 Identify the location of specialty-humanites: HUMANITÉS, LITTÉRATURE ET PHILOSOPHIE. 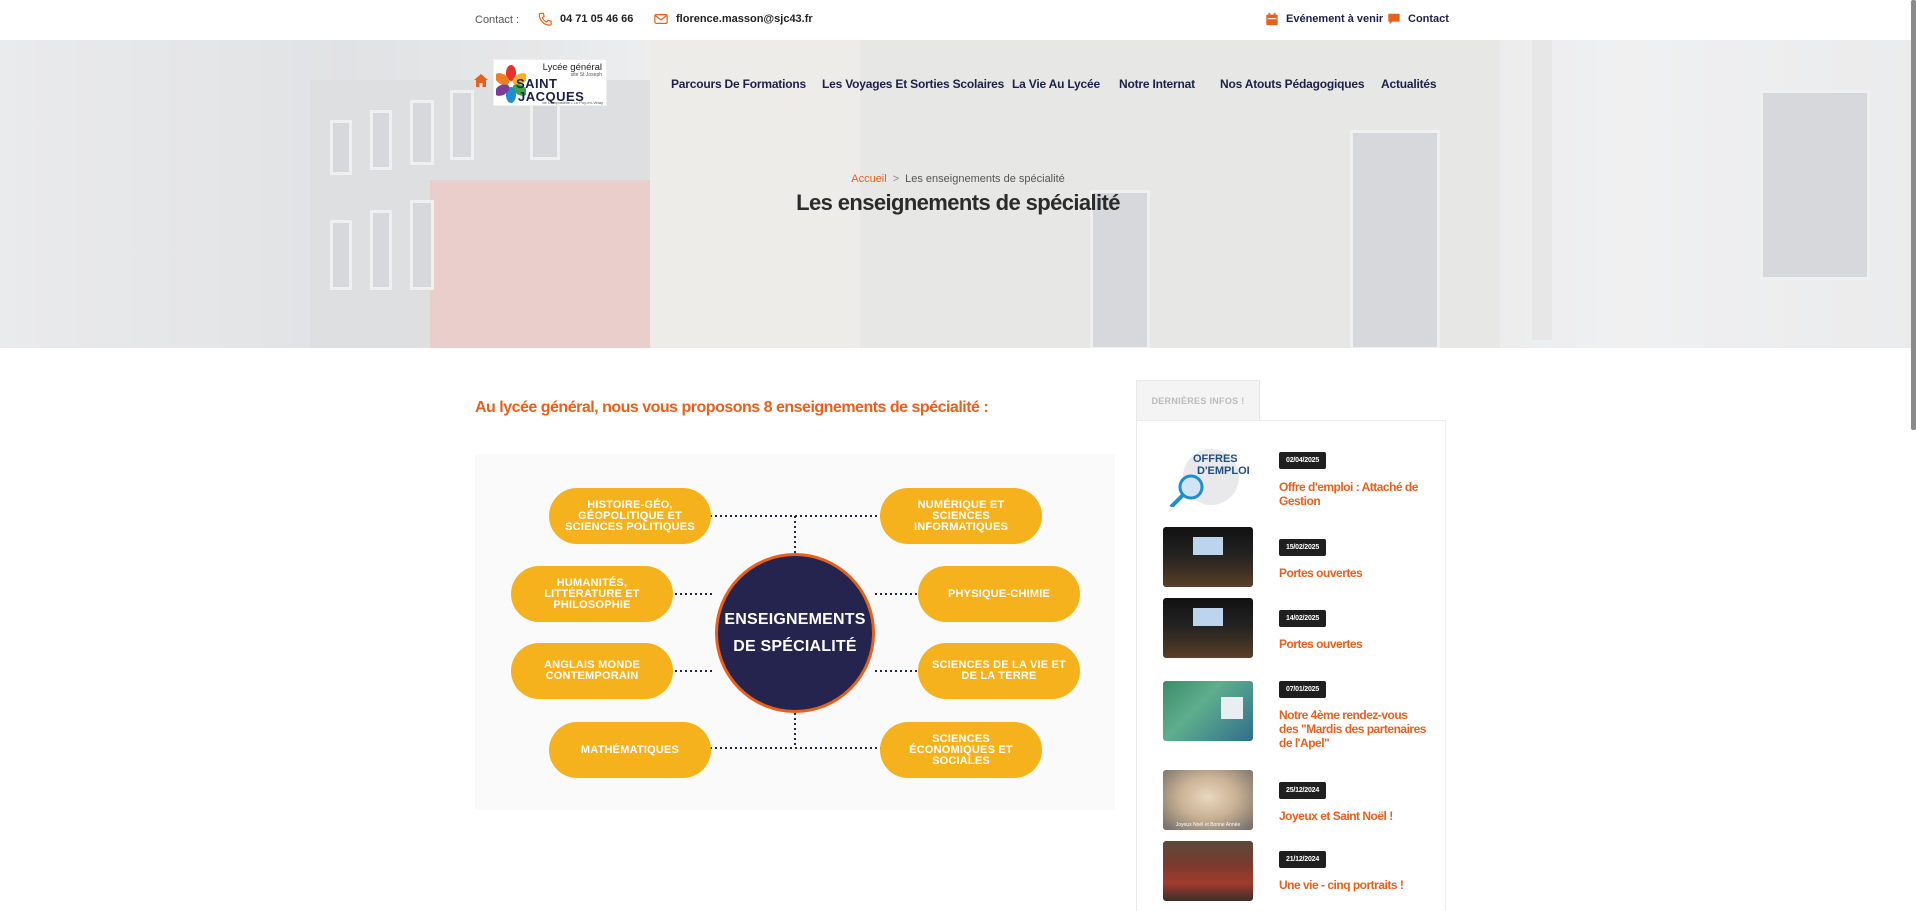
(592, 594).